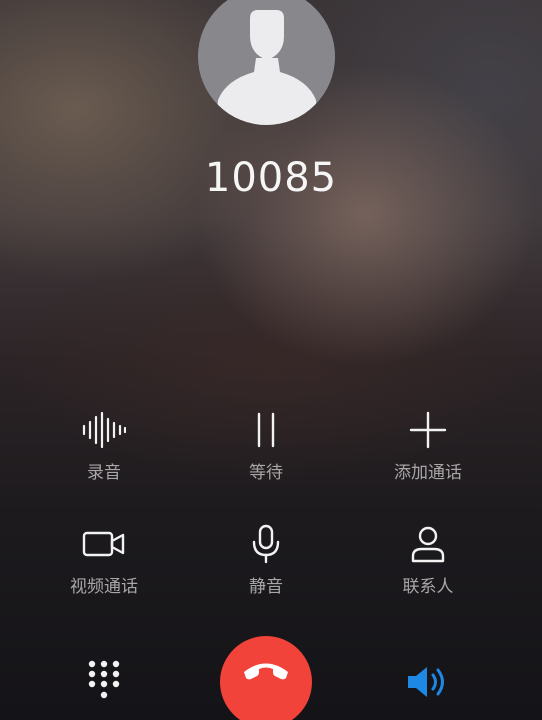 This screenshot has width=542, height=720. I want to click on caller-number: 10085, so click(271, 178).